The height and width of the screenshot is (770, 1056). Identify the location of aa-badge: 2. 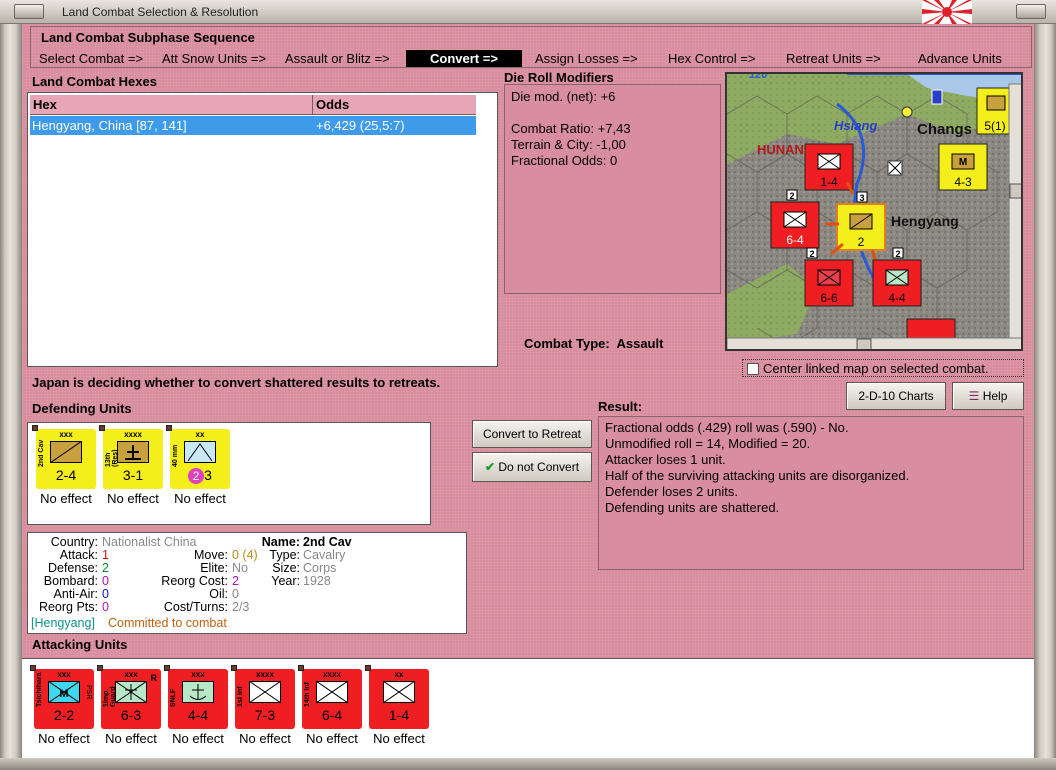
(196, 476).